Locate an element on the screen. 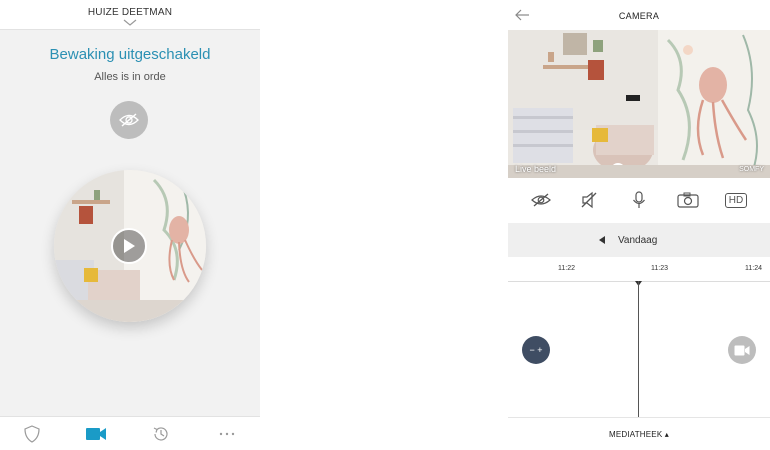 The height and width of the screenshot is (450, 770). surveillance-toggle-button is located at coordinates (129, 120).